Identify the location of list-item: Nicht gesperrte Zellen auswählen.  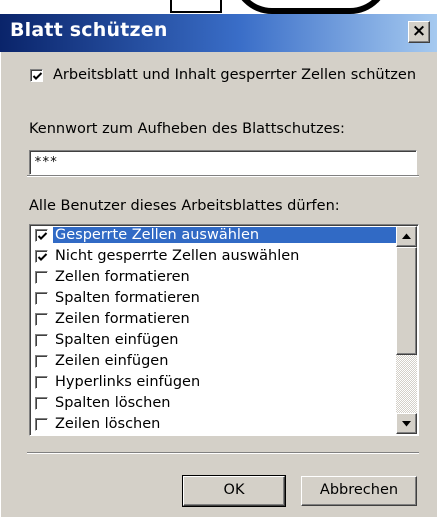
(213, 257).